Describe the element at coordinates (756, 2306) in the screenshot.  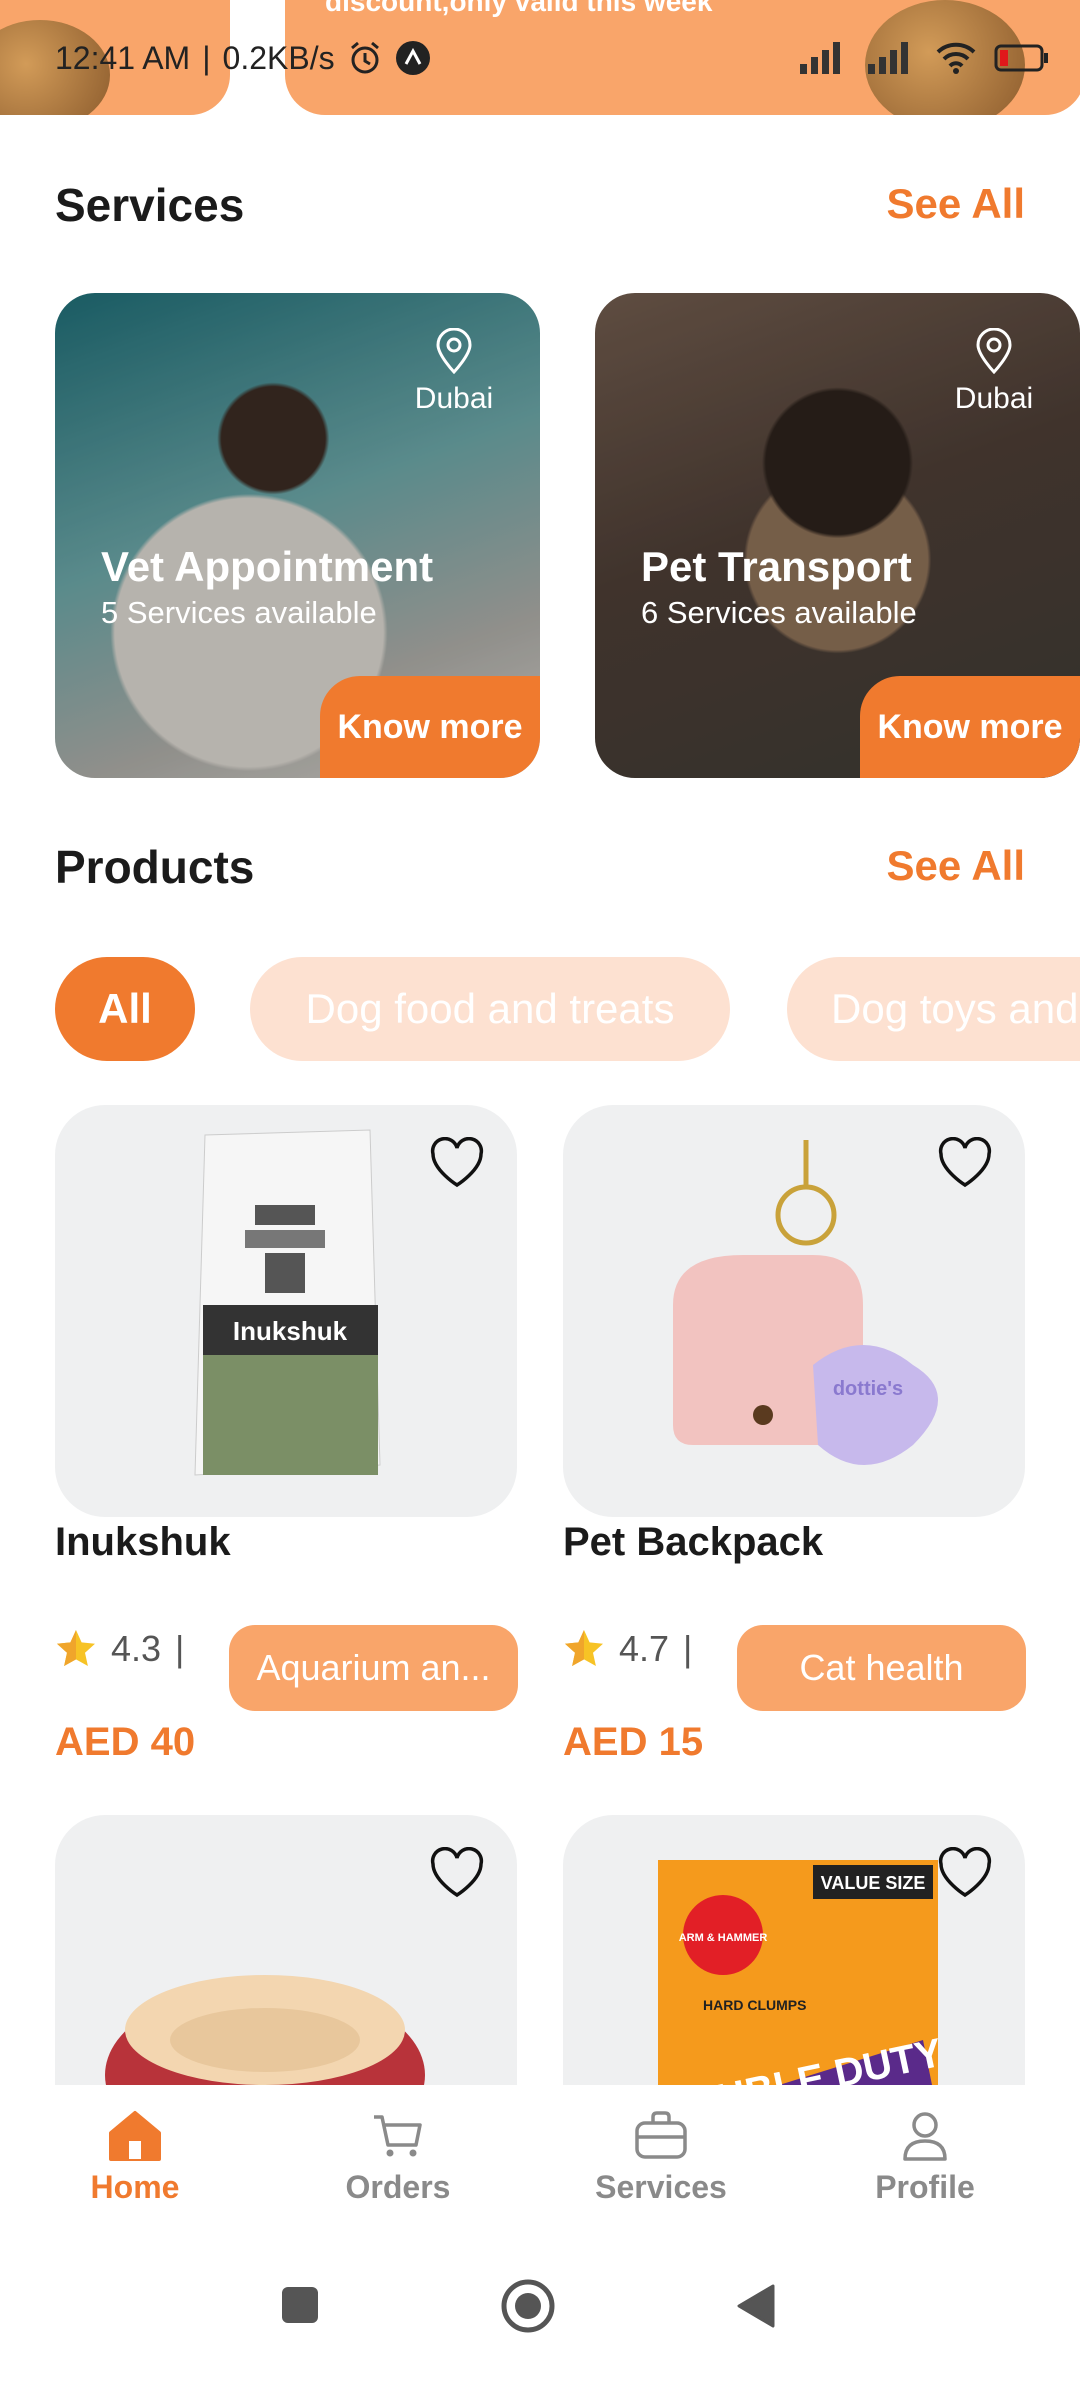
I see `back-icon` at that location.